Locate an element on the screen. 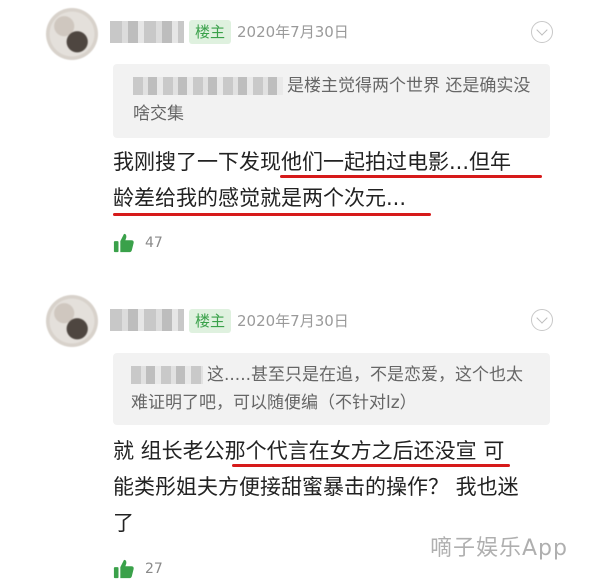 This screenshot has width=600, height=586. comment-body-line: 能类彤姐夫方便接甜蜜暴击的操作？ 我也迷 is located at coordinates (316, 487).